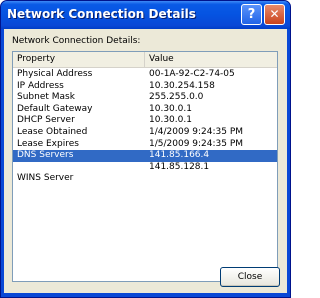  Describe the element at coordinates (145, 156) in the screenshot. I see `table-row: DNS Servers 141.85.166.4` at that location.